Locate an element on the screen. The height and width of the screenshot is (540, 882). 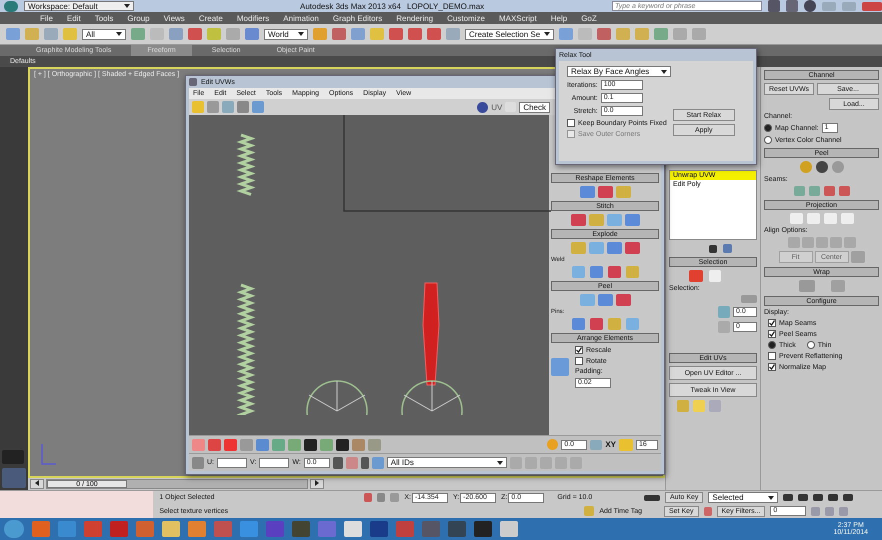
menu-item: GoZ is located at coordinates (589, 18).